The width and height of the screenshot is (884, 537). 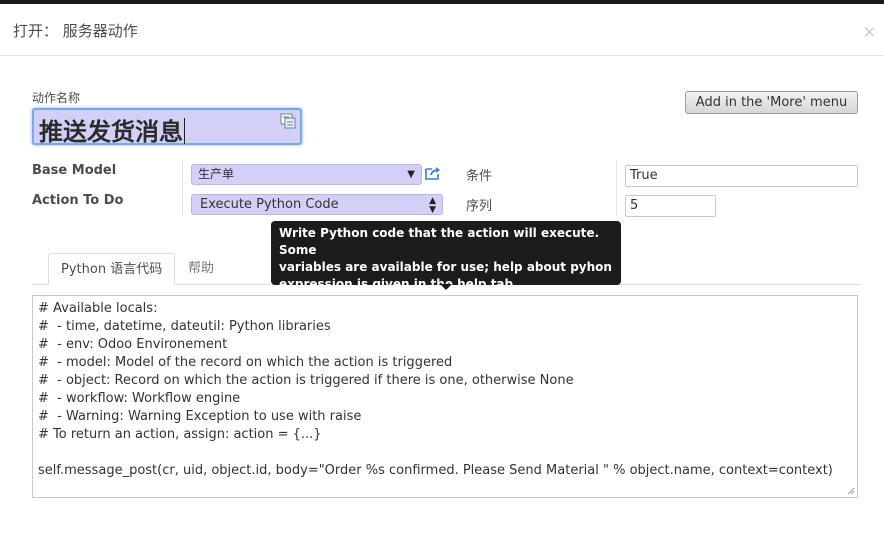 I want to click on action-to-do-label: Action To Do, so click(x=78, y=200).